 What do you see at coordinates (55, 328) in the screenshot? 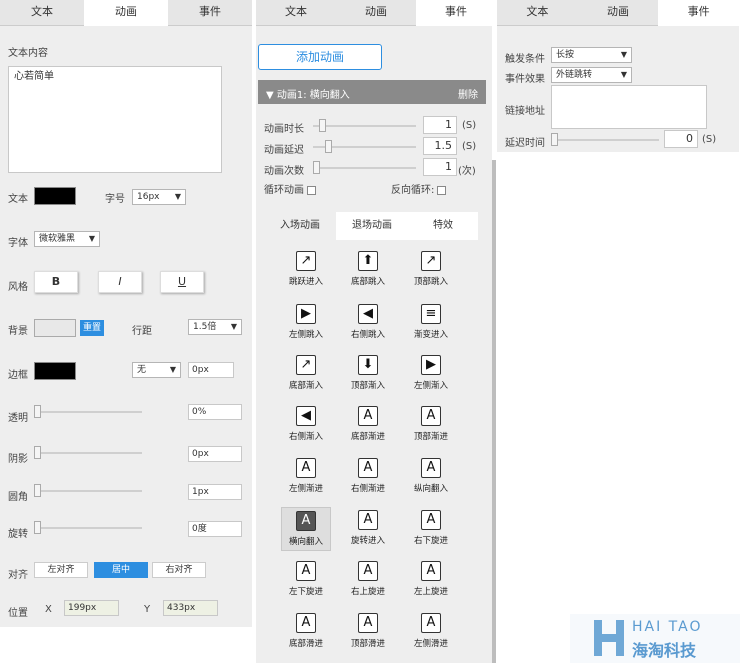
I see `background-color-swatch` at bounding box center [55, 328].